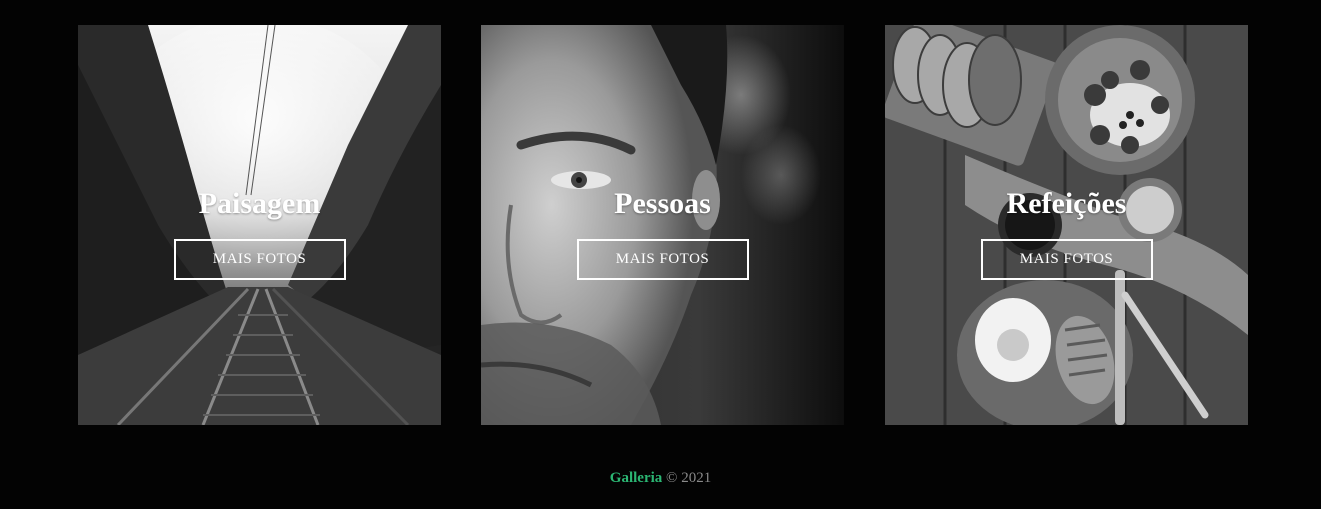 This screenshot has height=509, width=1321. I want to click on card-title: Pessoas, so click(662, 203).